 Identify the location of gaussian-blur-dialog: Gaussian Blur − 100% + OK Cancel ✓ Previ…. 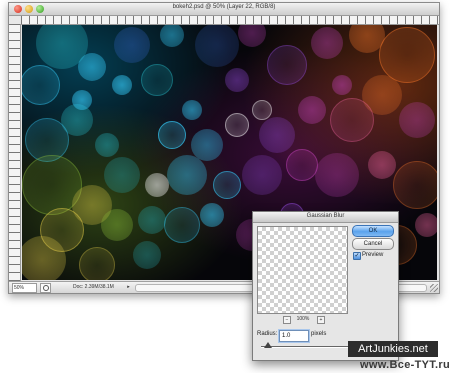
(325, 286).